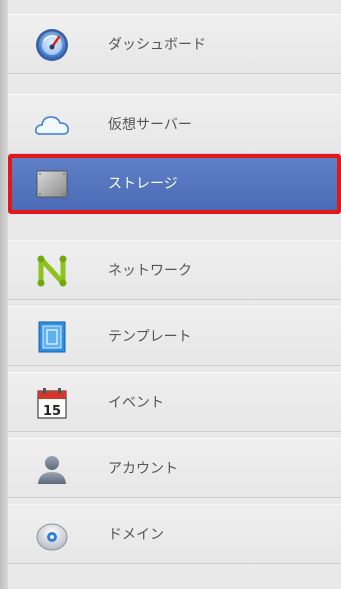  Describe the element at coordinates (52, 337) in the screenshot. I see `template-icon` at that location.